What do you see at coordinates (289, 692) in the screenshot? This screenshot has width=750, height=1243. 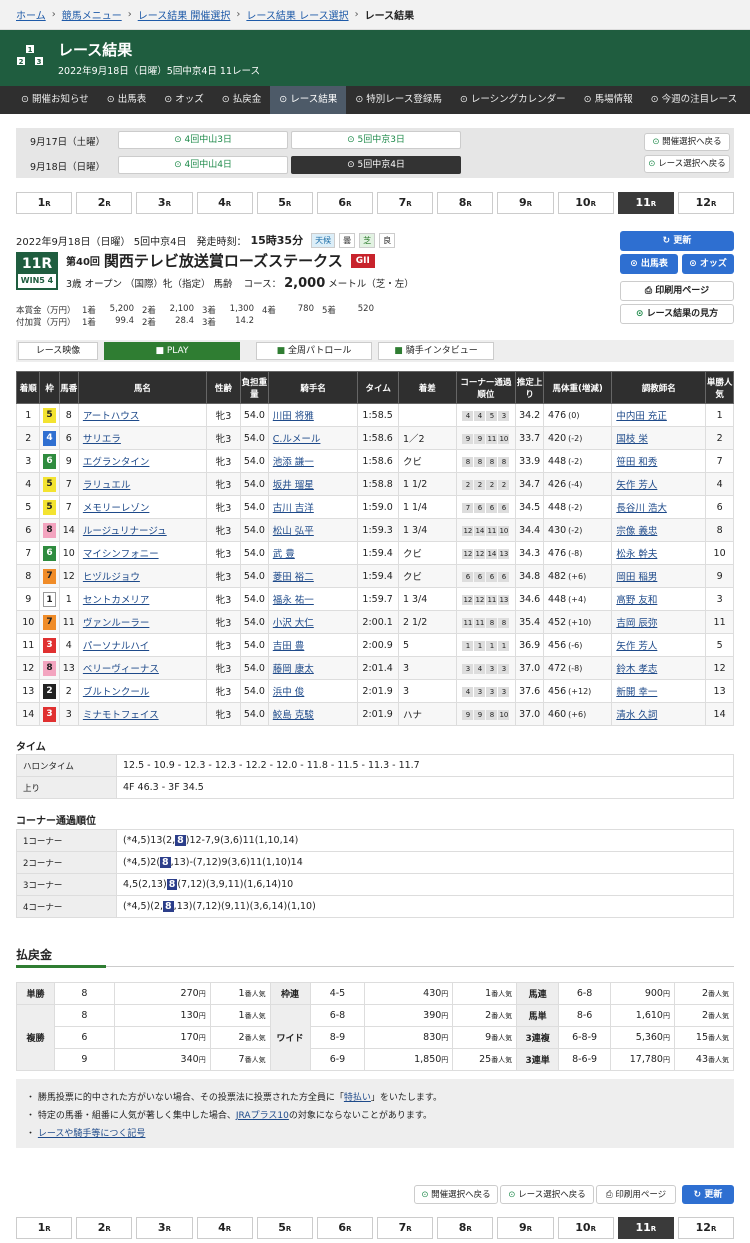 I see `jockey-link: 浜中 俊` at bounding box center [289, 692].